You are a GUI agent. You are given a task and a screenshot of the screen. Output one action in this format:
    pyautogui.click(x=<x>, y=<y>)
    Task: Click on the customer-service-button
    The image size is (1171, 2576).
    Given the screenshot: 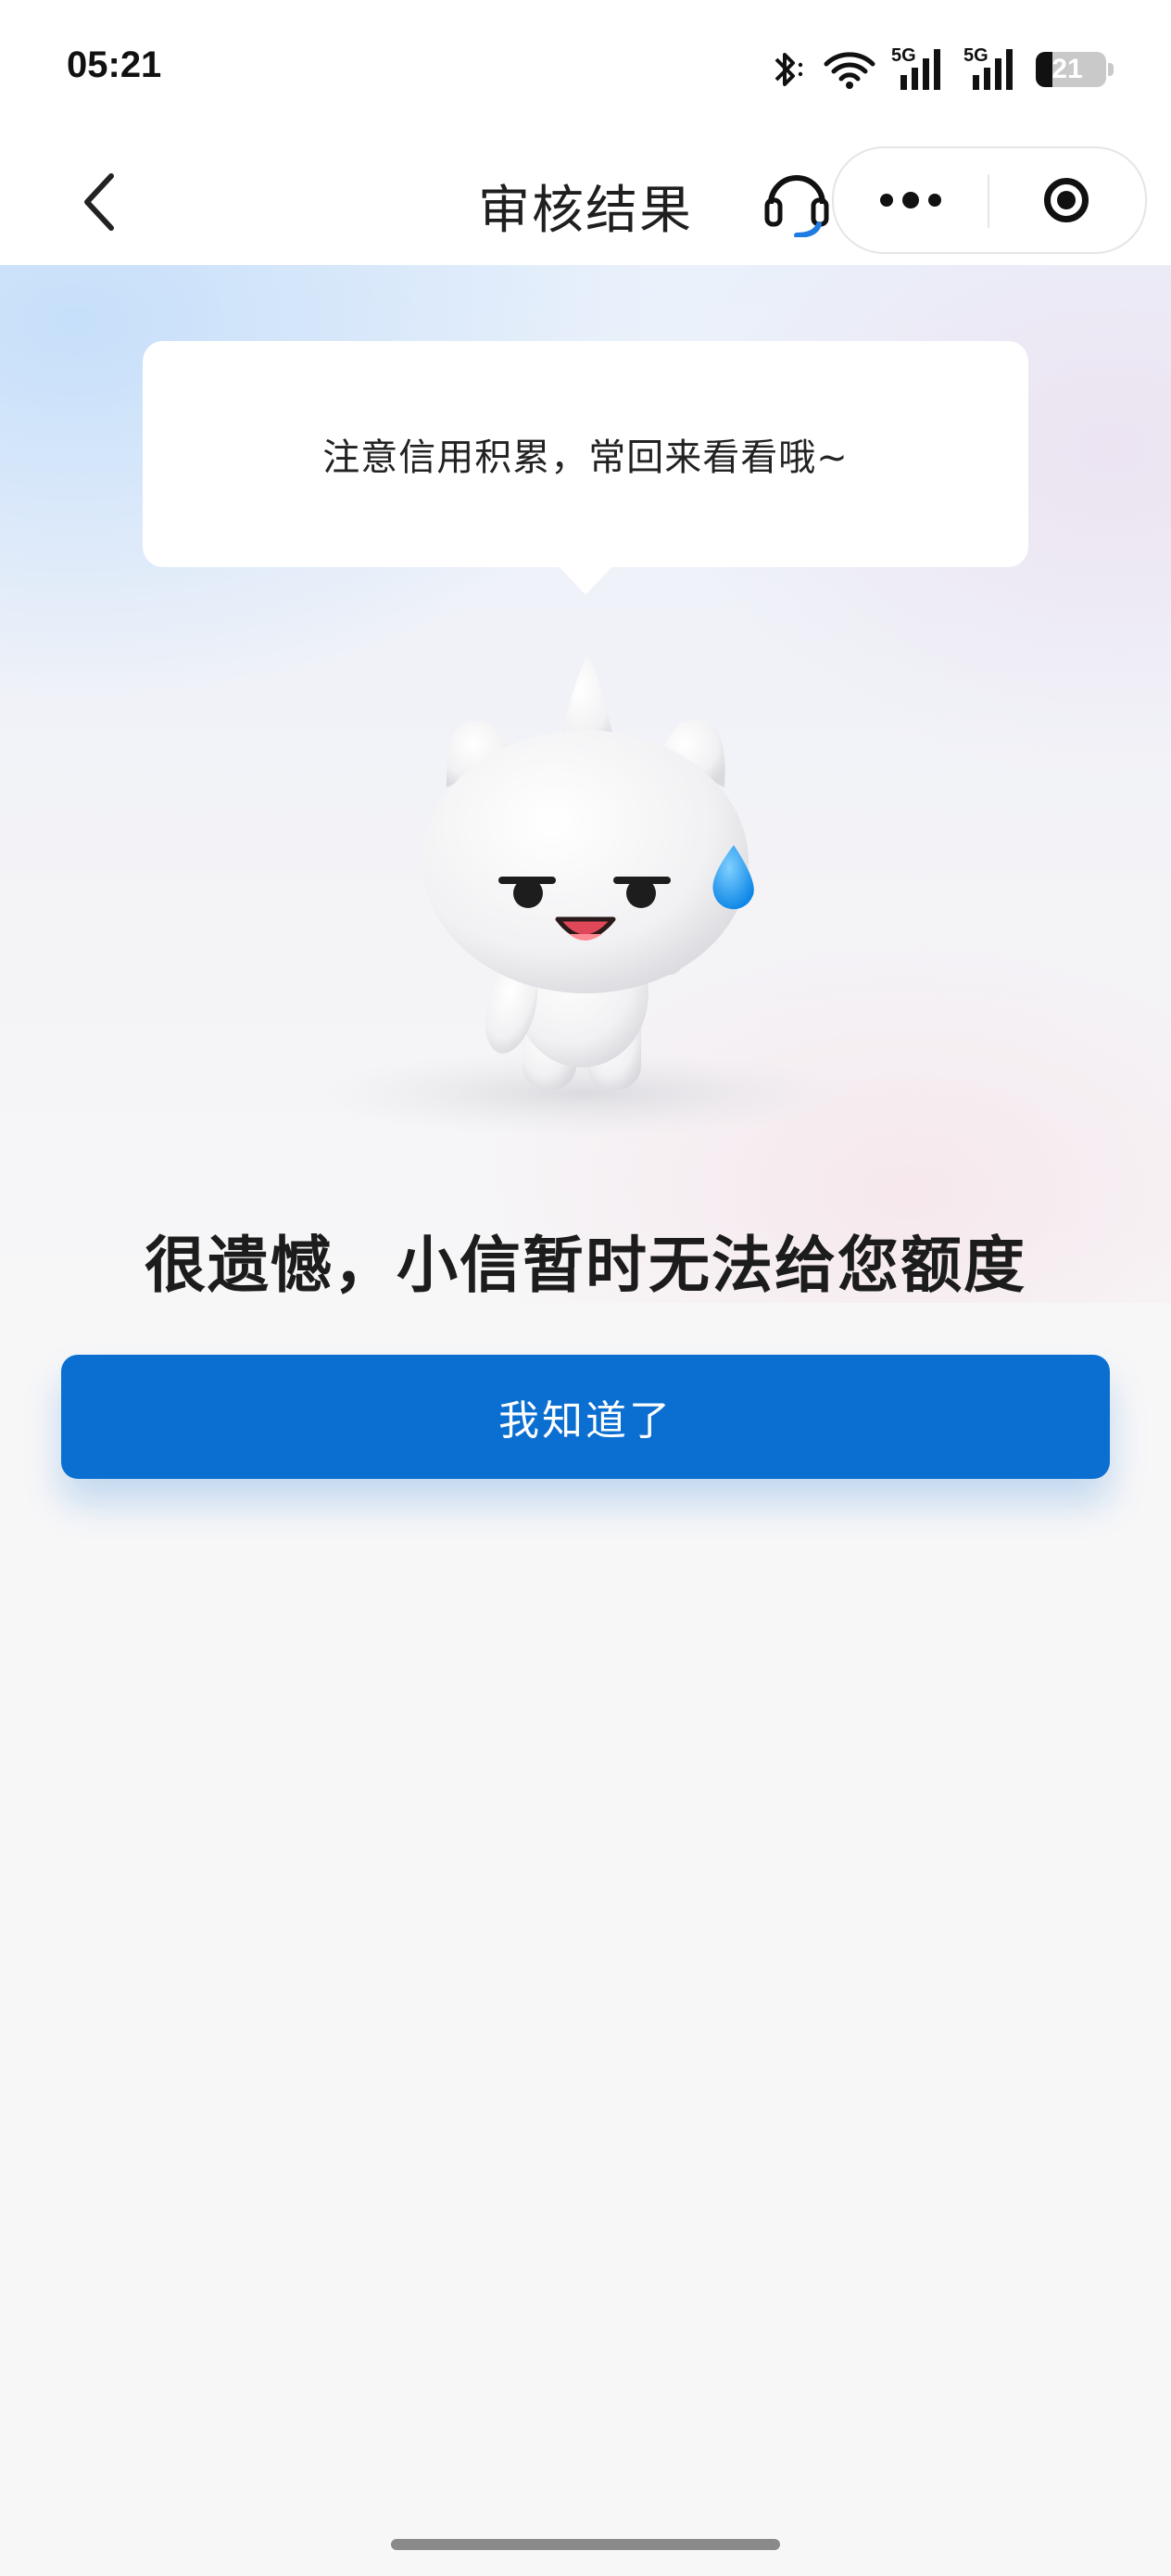 What is the action you would take?
    pyautogui.click(x=797, y=200)
    